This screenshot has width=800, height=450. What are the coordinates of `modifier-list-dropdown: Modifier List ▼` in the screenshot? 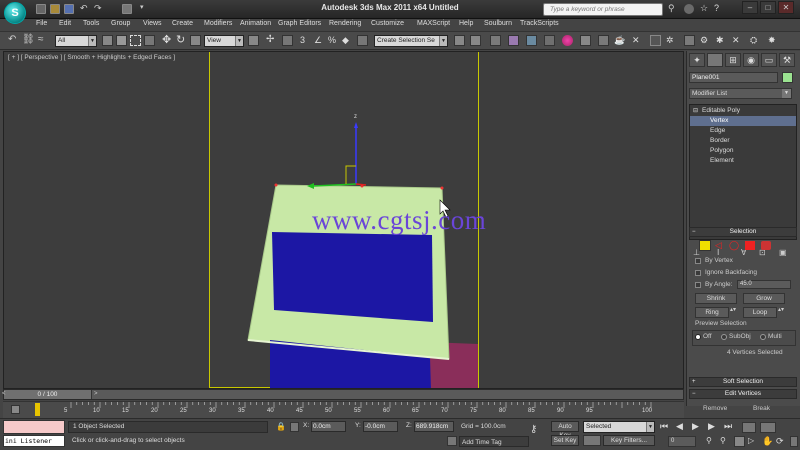 It's located at (740, 93).